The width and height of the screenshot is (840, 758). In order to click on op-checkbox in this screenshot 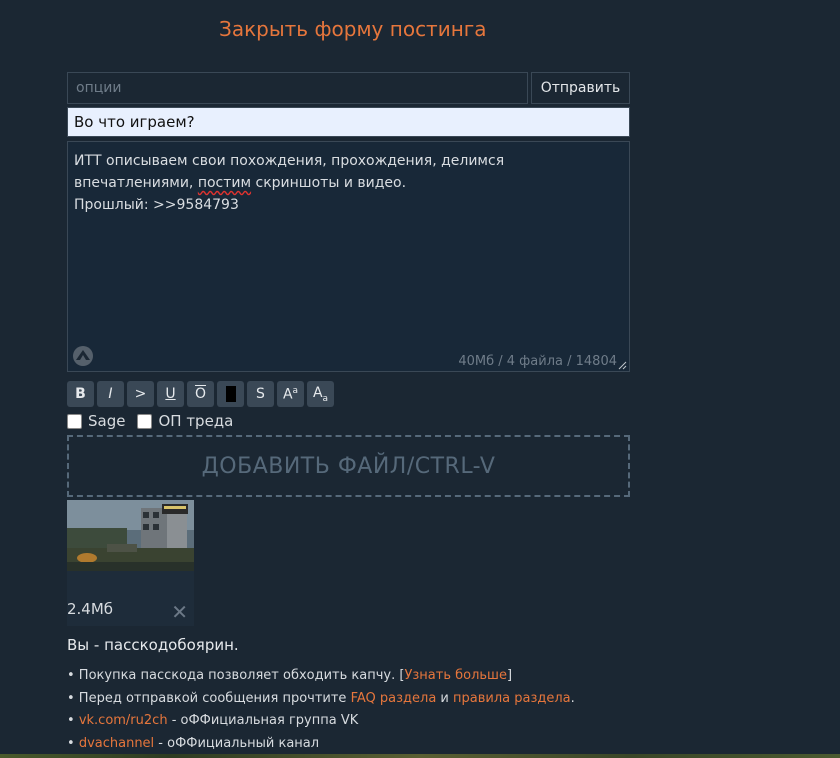, I will do `click(145, 421)`.